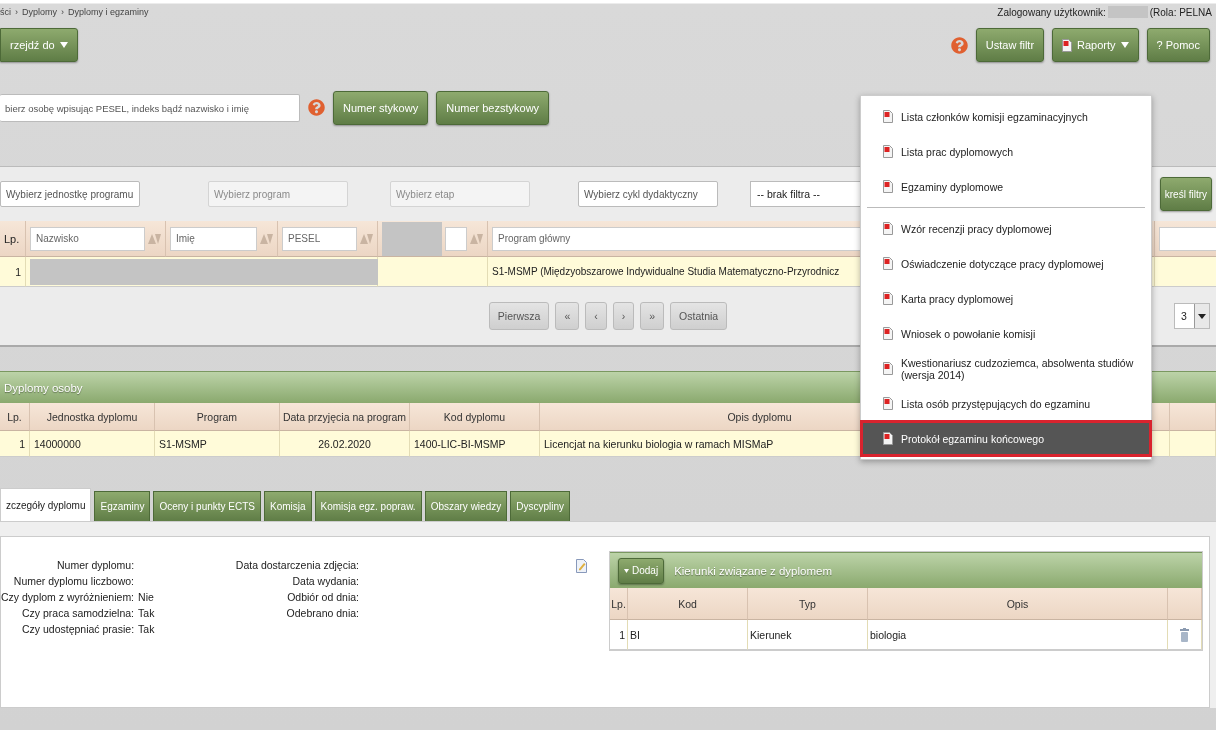 This screenshot has height=730, width=1216. I want to click on table-cell: biologia, so click(1018, 635).